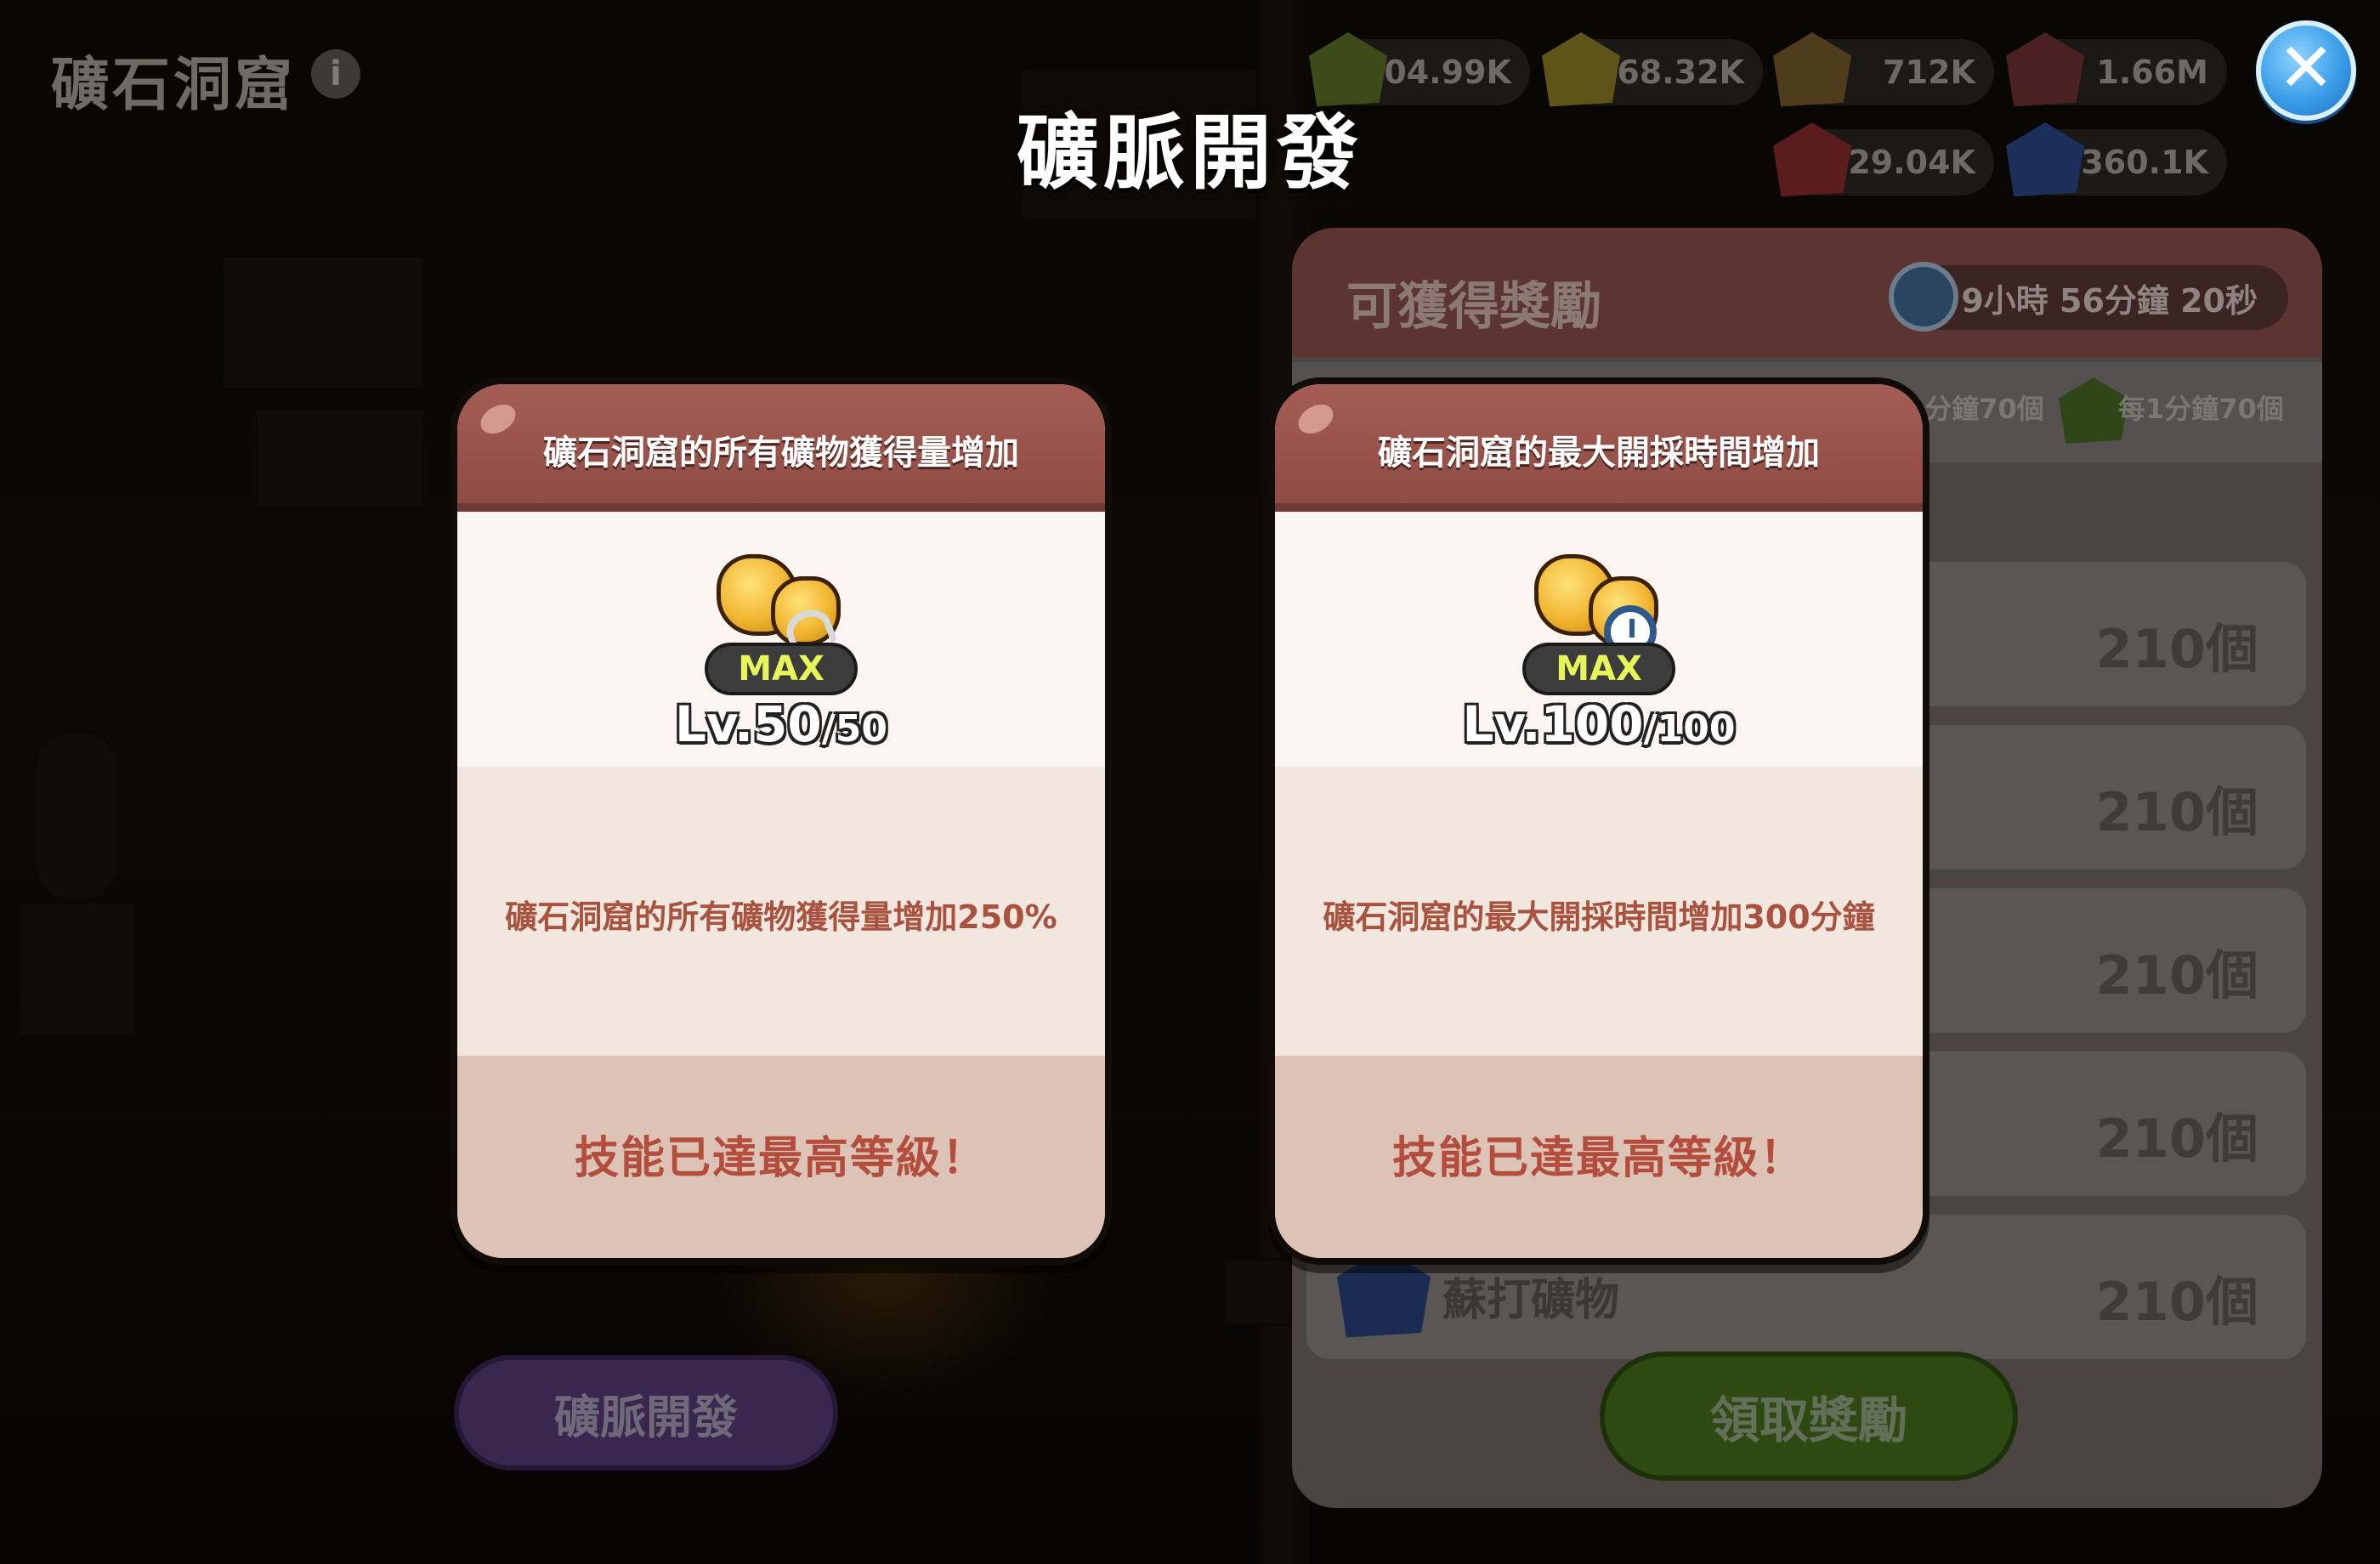  Describe the element at coordinates (1190, 153) in the screenshot. I see `modal-title: 礦脈開發` at that location.